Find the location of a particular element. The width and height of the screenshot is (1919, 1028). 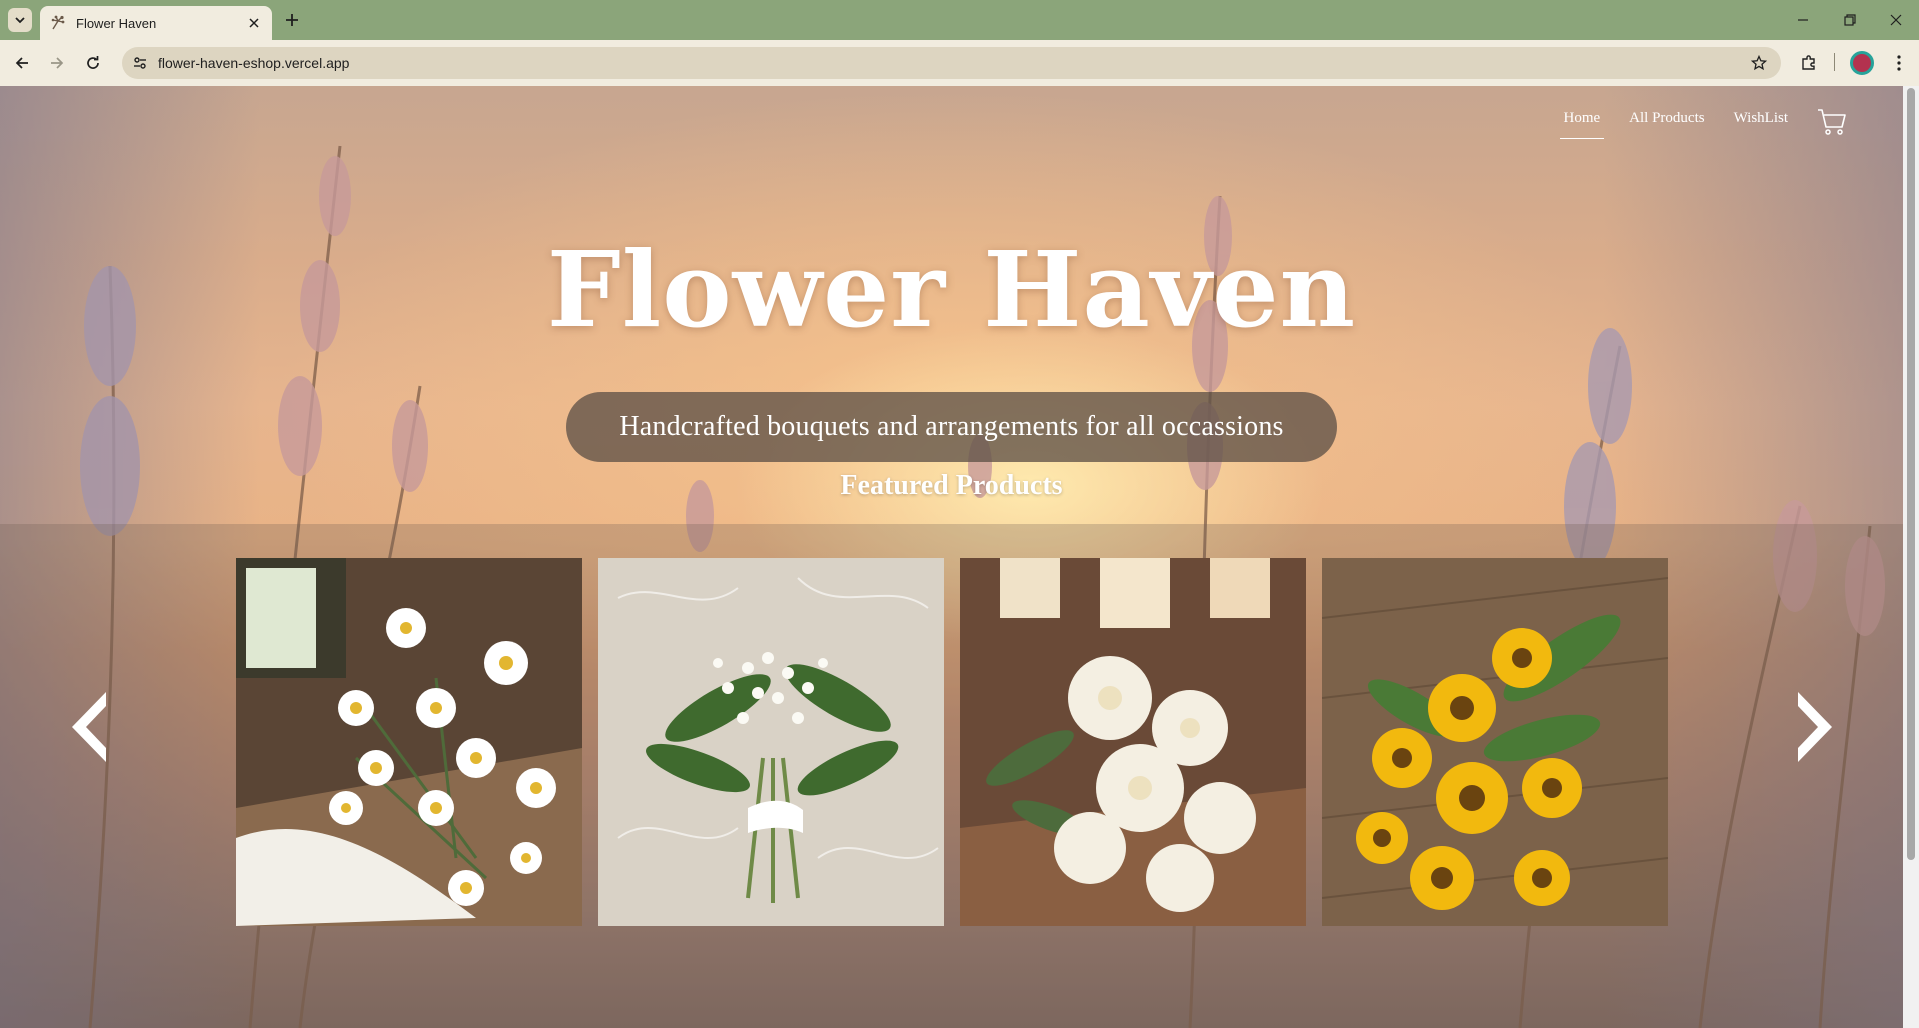

product-image-sunflowers is located at coordinates (1495, 742).